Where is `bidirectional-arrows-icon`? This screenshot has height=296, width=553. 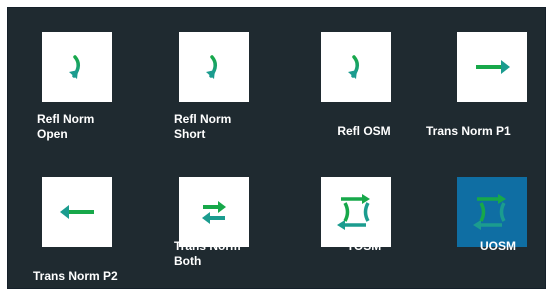
bidirectional-arrows-icon is located at coordinates (214, 212).